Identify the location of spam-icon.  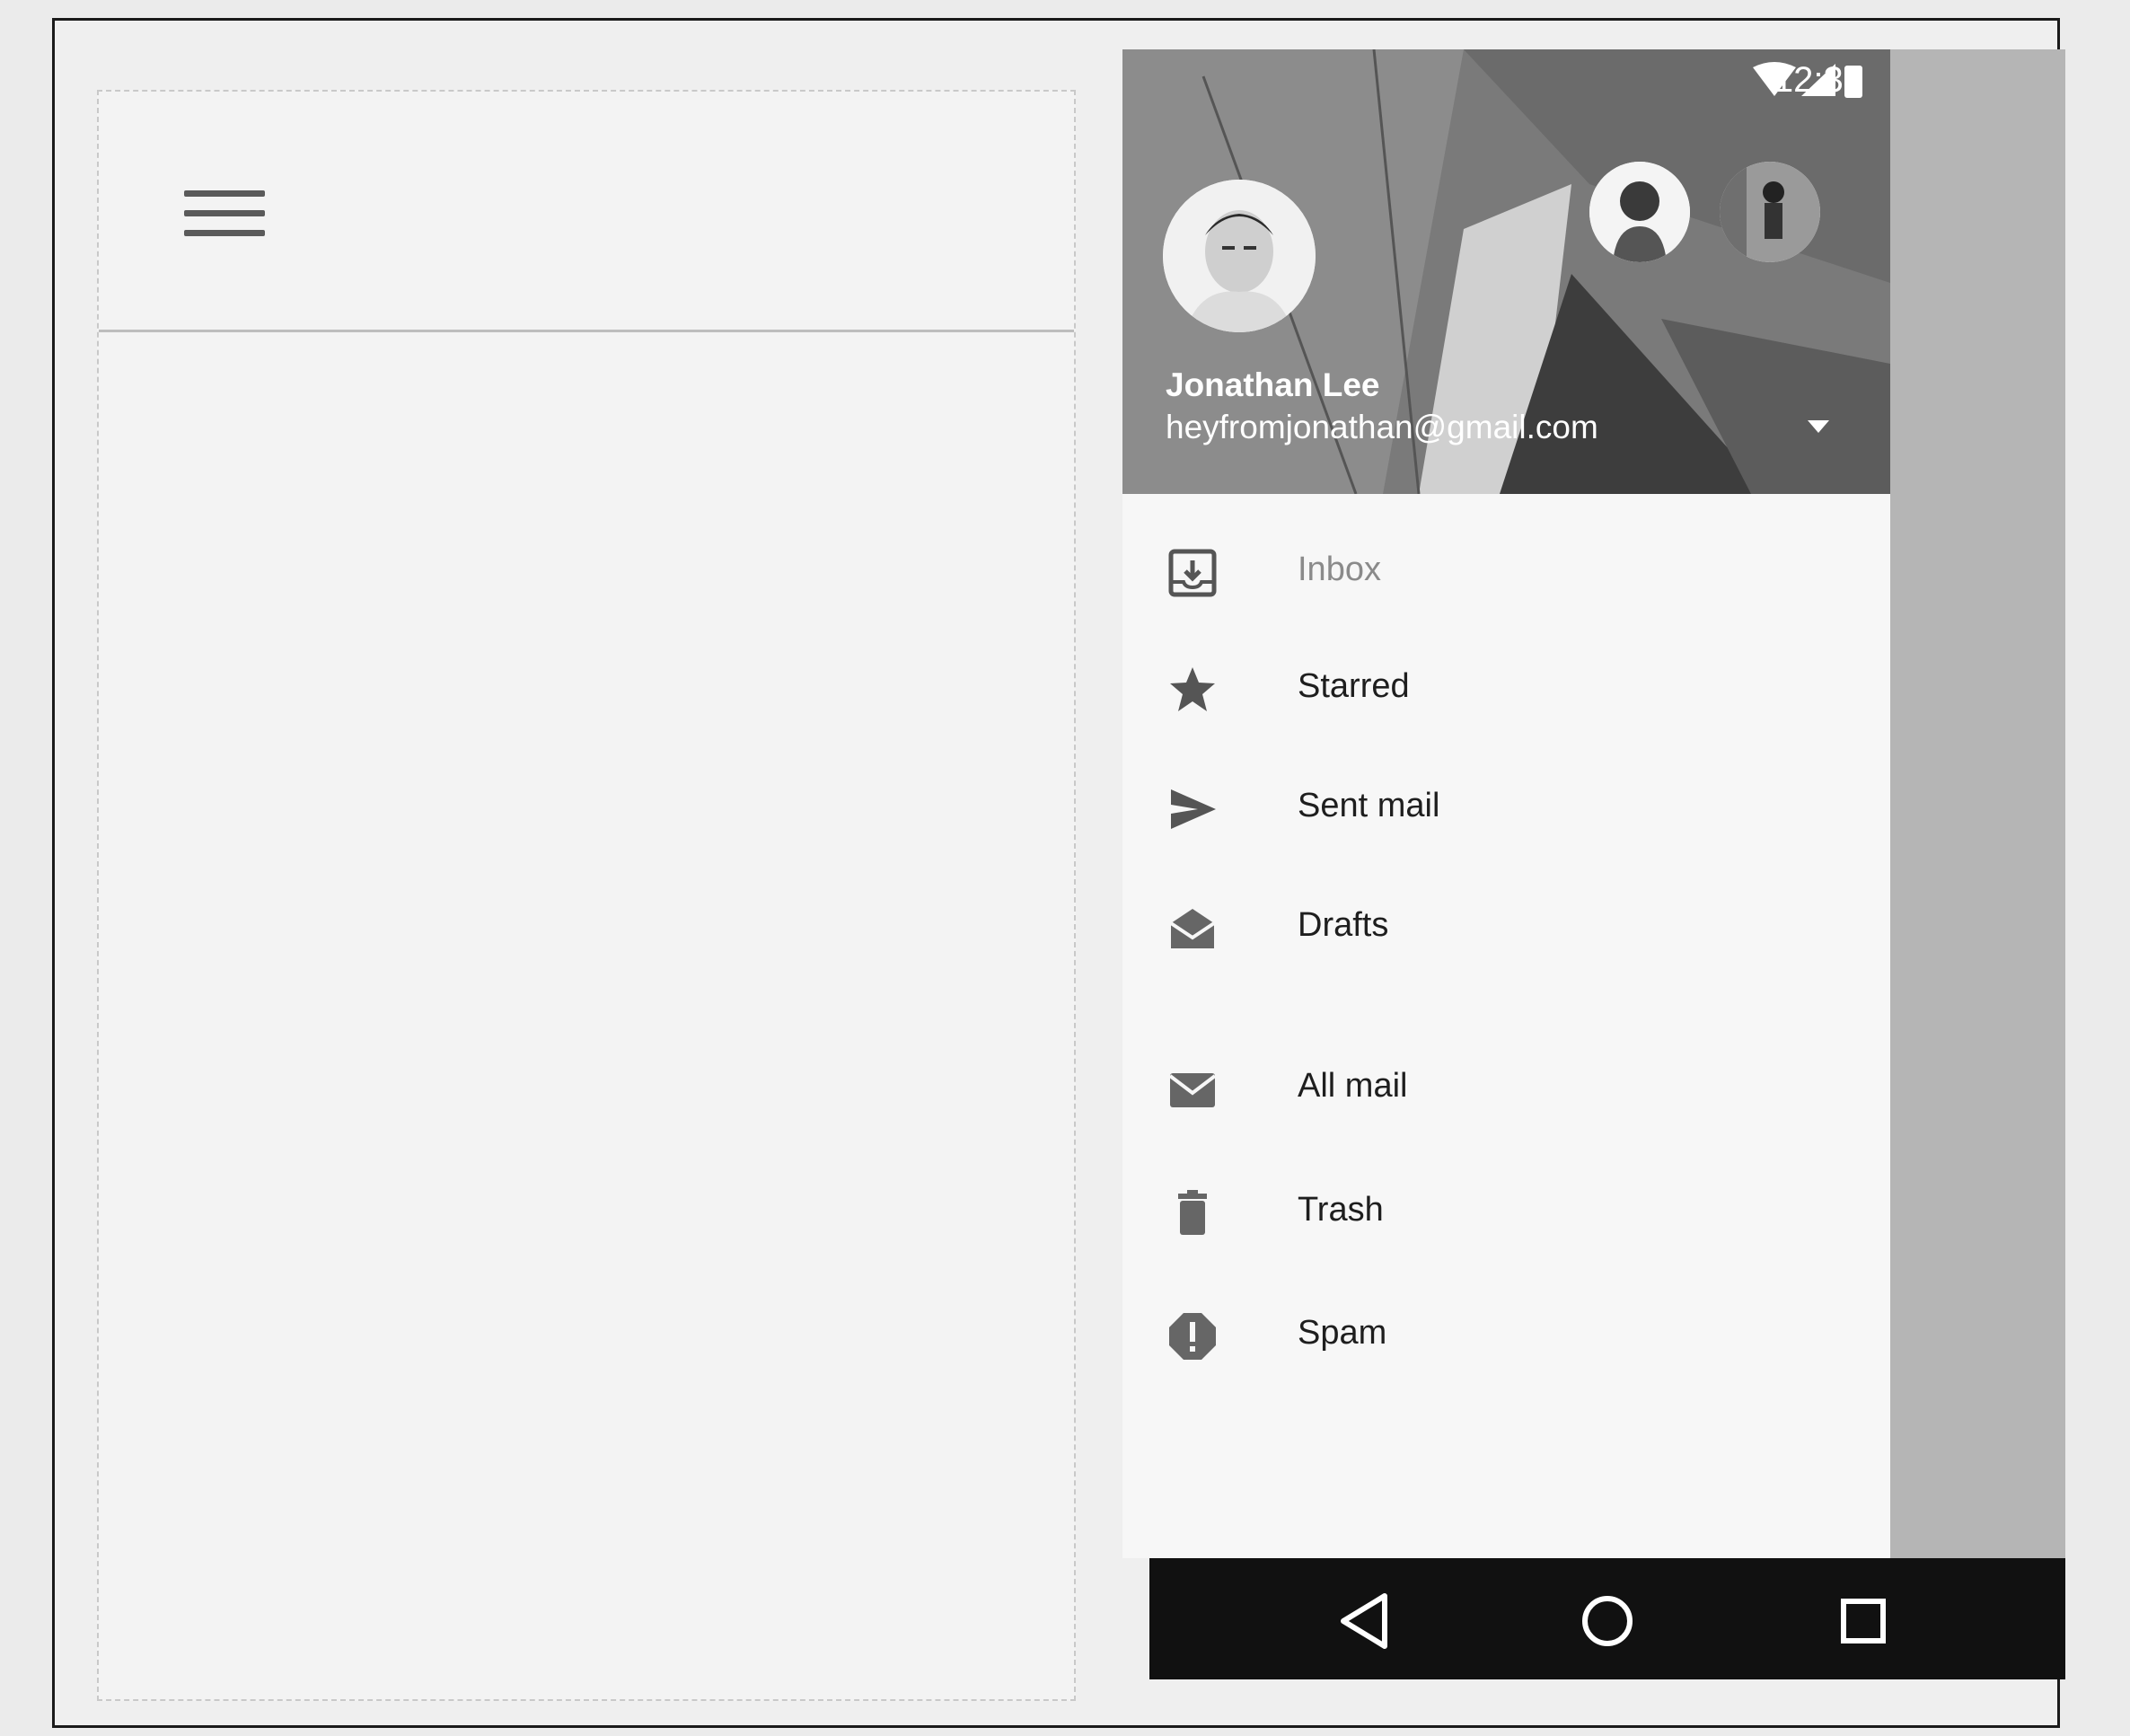
(1192, 1336).